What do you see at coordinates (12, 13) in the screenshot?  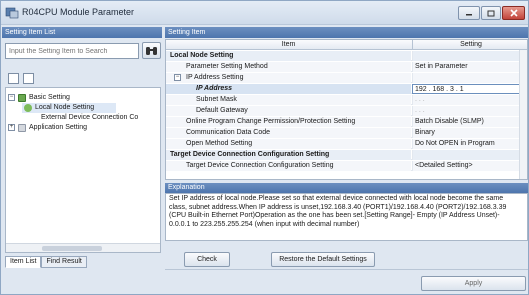 I see `app-icon` at bounding box center [12, 13].